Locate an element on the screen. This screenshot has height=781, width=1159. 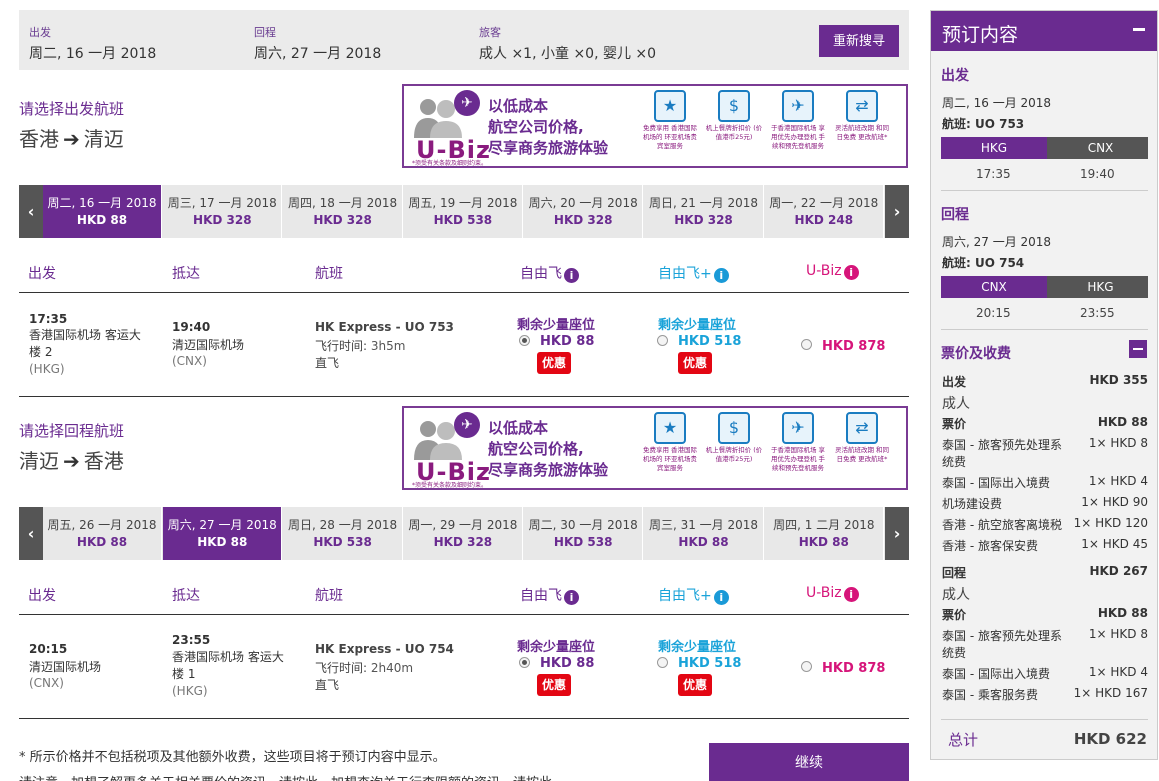
date-option-day: 周五, 19 一月 2018 is located at coordinates (463, 203).